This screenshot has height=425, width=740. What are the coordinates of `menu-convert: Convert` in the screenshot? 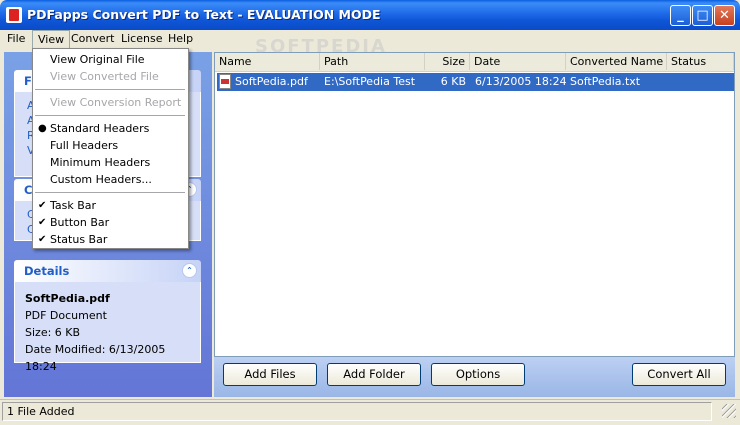 It's located at (93, 39).